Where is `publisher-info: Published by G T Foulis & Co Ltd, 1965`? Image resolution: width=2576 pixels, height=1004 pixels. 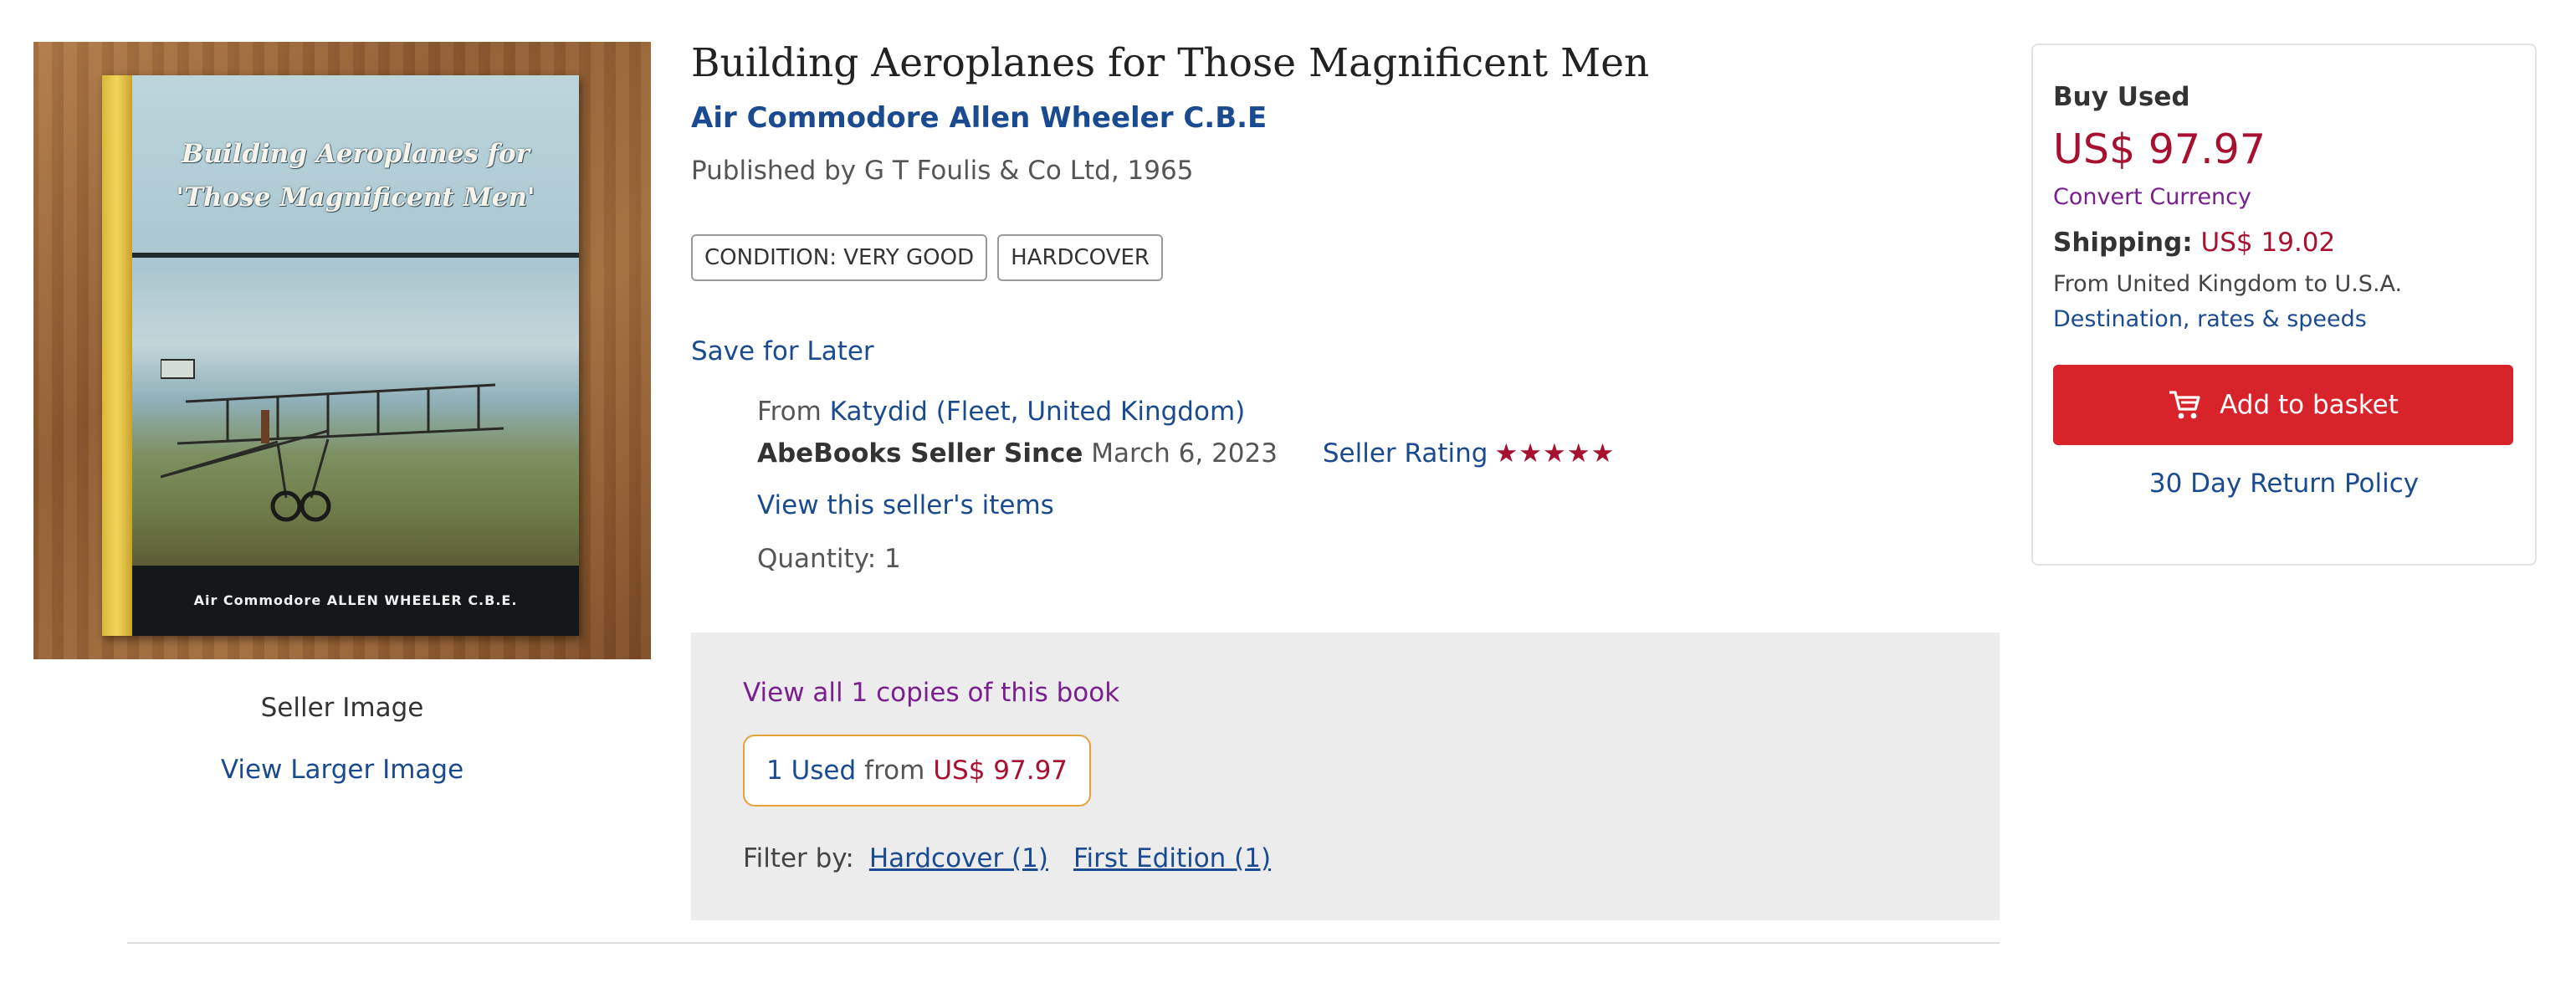 publisher-info: Published by G T Foulis & Co Ltd, 1965 is located at coordinates (943, 171).